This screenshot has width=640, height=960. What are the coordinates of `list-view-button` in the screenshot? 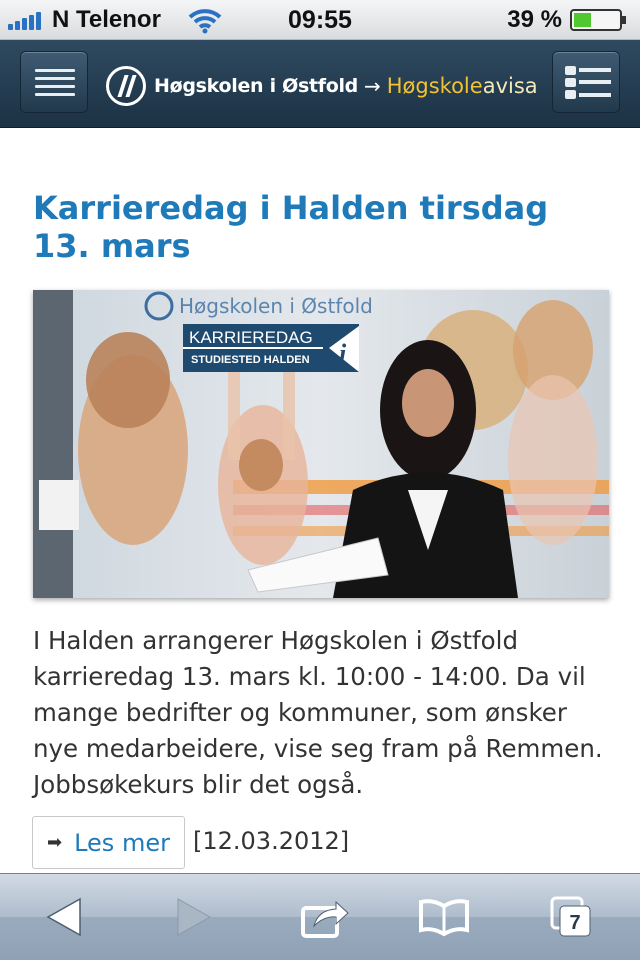 It's located at (586, 82).